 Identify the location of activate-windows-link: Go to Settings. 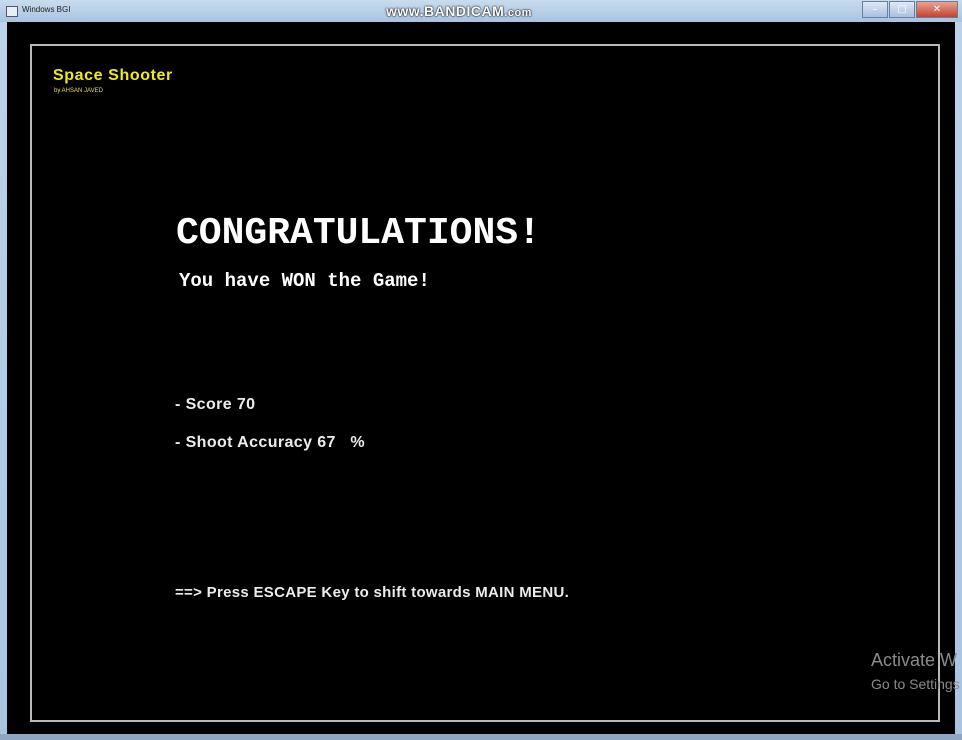
(915, 684).